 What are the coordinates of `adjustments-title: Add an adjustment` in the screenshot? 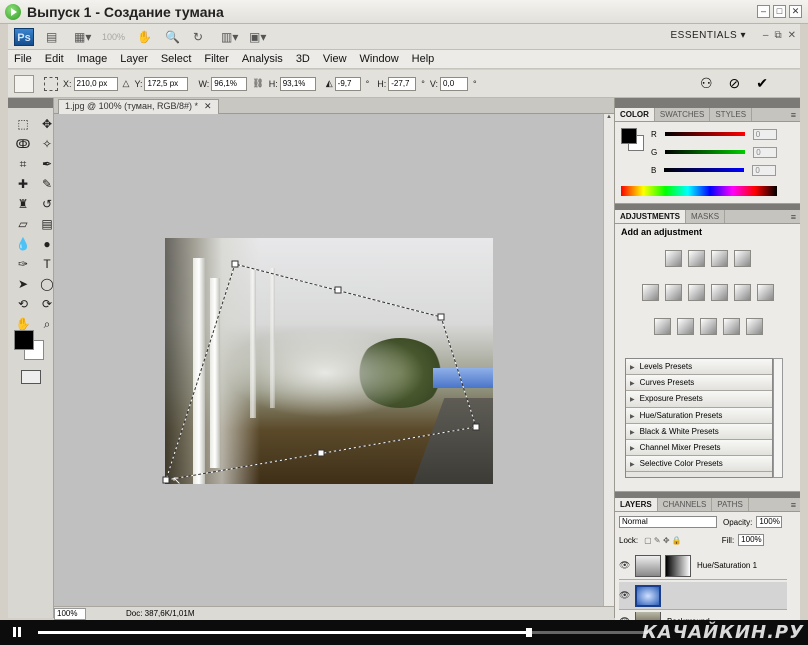 It's located at (662, 232).